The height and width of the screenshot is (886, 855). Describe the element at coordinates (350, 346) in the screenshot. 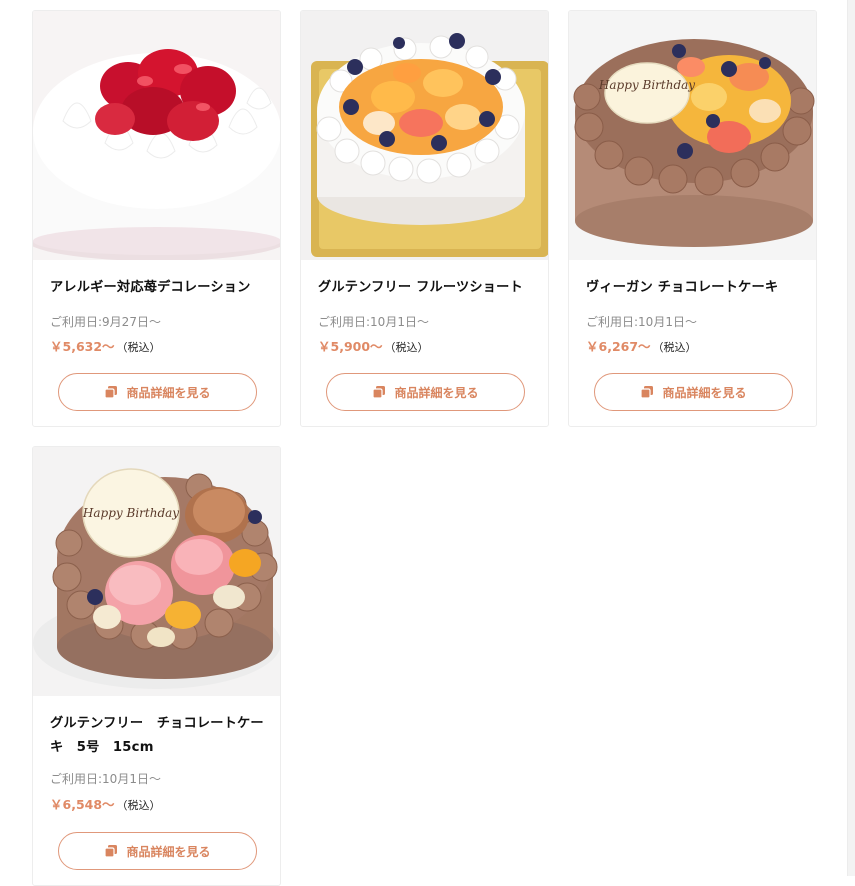

I see `price: ￥5,900～` at that location.